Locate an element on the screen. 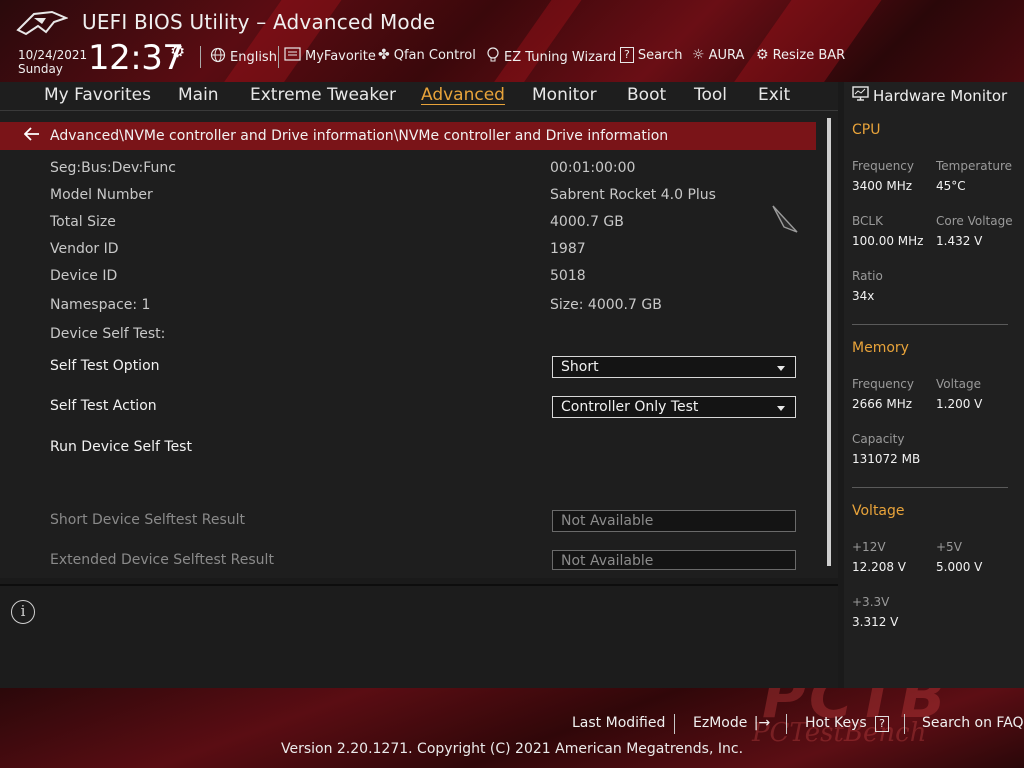 The height and width of the screenshot is (768, 1024). resize-bar-button: ⚙ Resize BAR is located at coordinates (800, 55).